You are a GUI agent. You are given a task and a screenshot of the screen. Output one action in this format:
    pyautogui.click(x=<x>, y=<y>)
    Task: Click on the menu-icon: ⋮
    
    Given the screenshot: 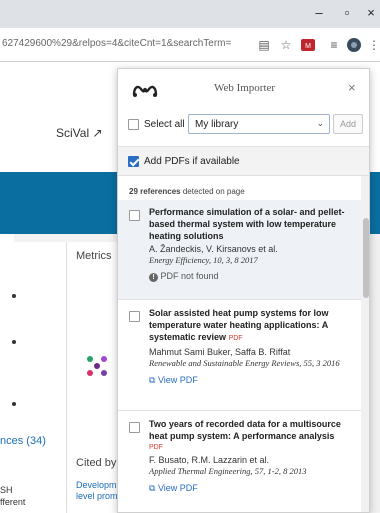 What is the action you would take?
    pyautogui.click(x=373, y=45)
    